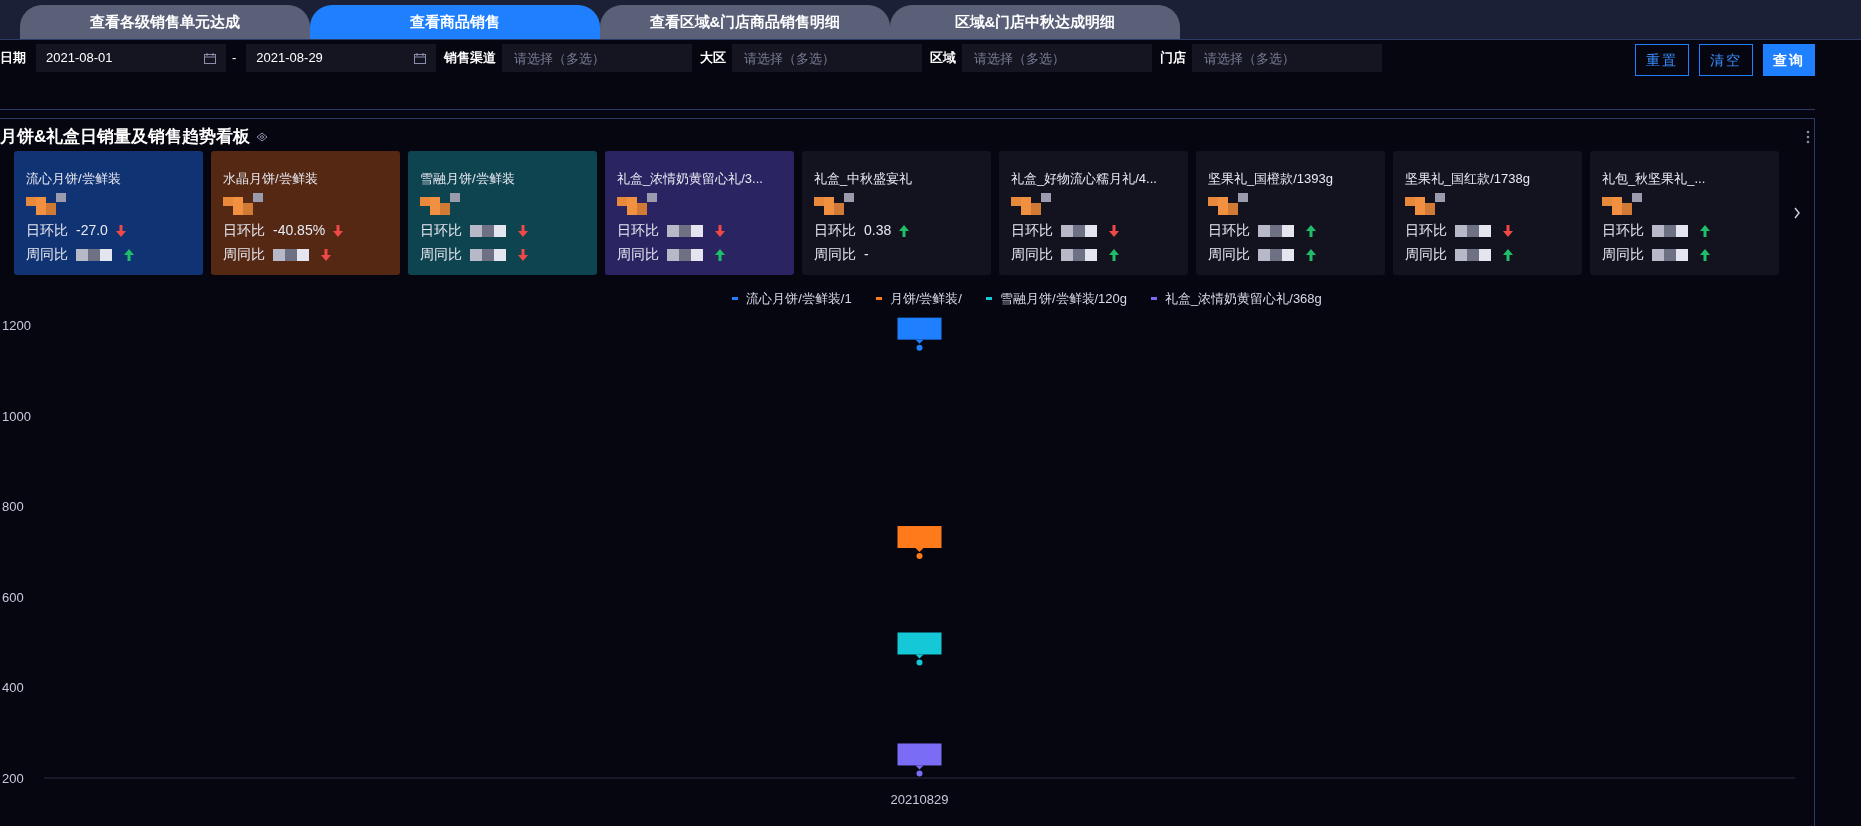 This screenshot has height=826, width=1861. I want to click on product-name: 坚果礼_国红款/1738g, so click(1467, 179).